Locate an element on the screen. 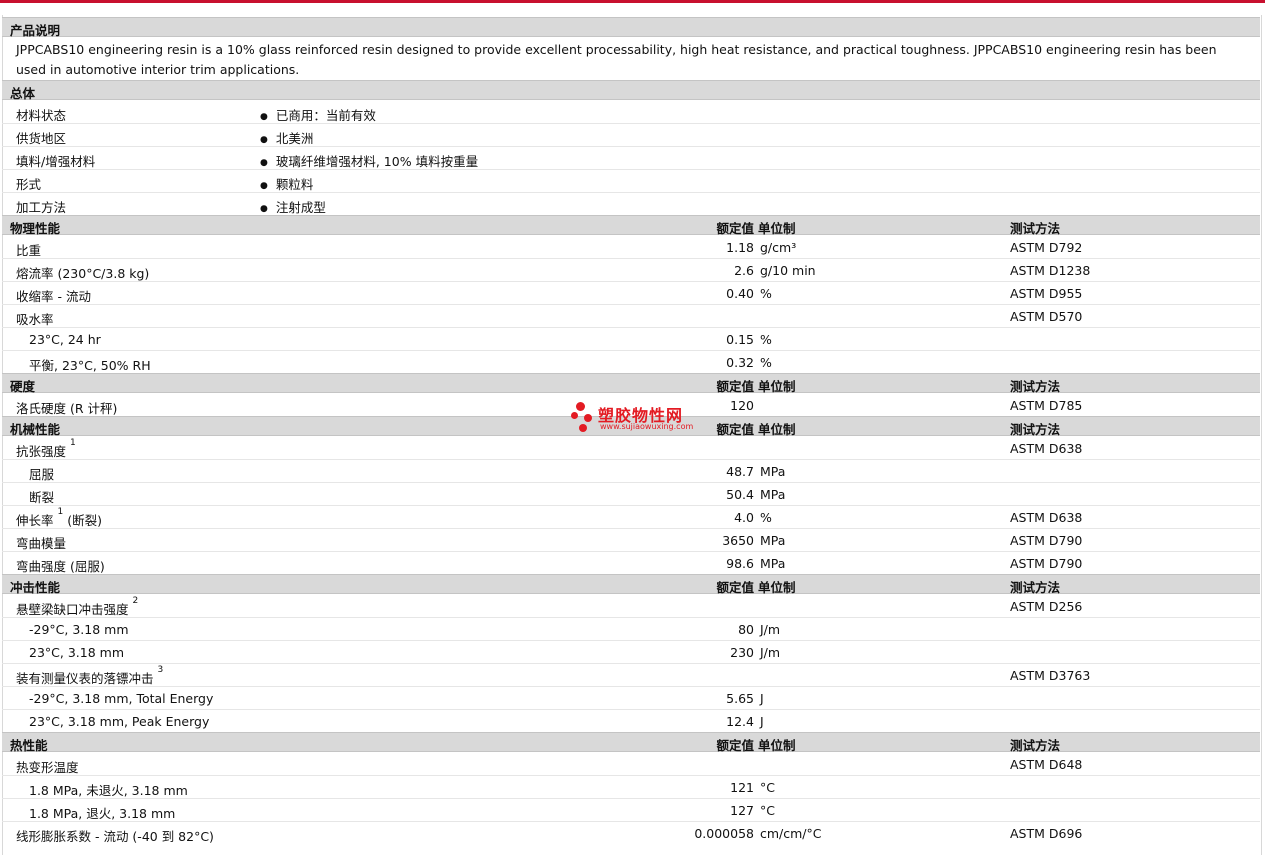 The image size is (1265, 855). row-label: 23°C, 3.18 mm is located at coordinates (76, 652).